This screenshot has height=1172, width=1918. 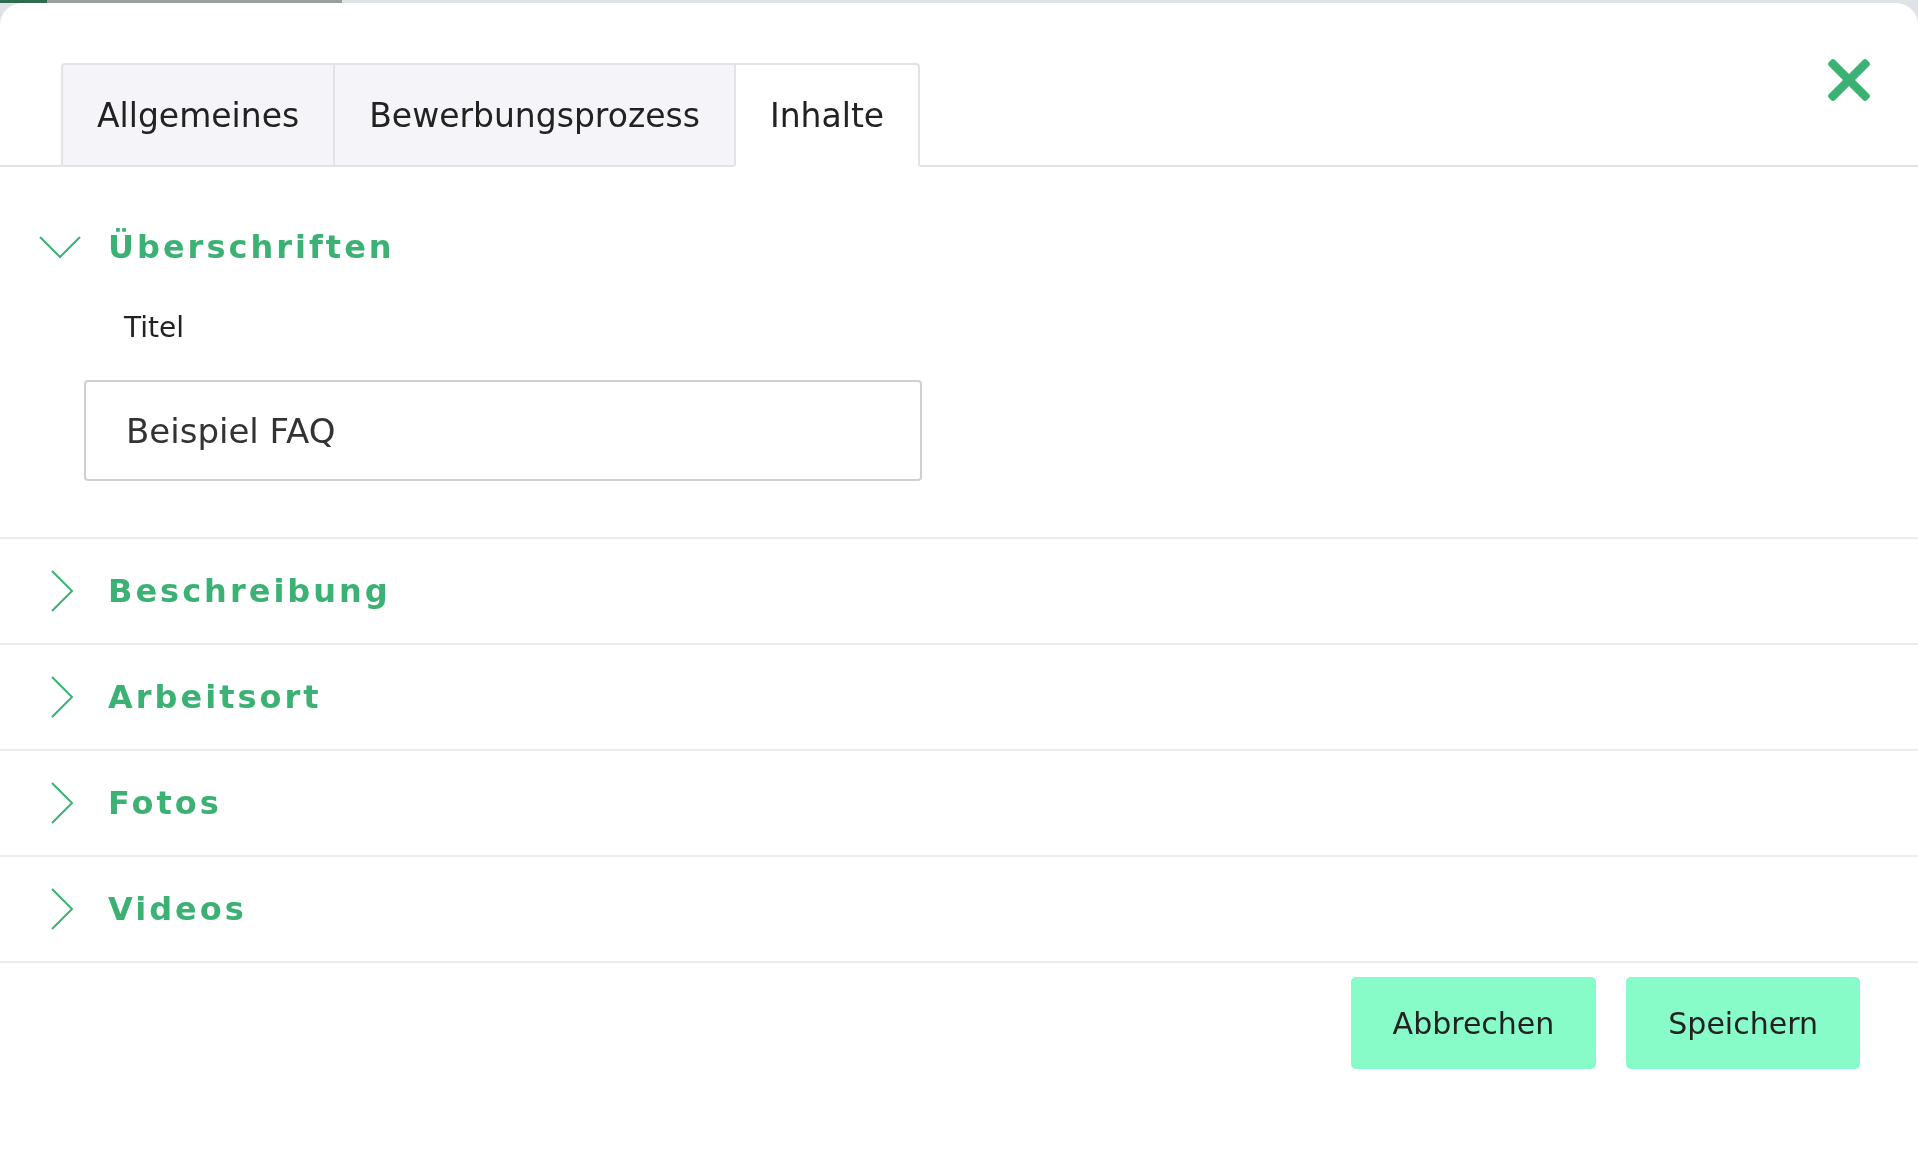 What do you see at coordinates (1473, 1023) in the screenshot?
I see `cancel-button: Abbrechen` at bounding box center [1473, 1023].